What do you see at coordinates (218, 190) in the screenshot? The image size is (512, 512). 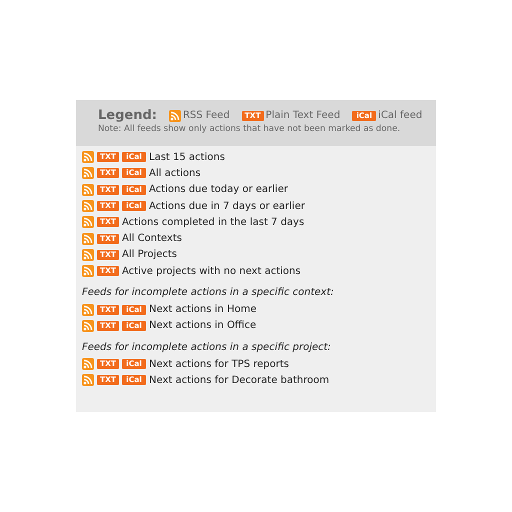 I see `feed-label: Actions due today or earlier` at bounding box center [218, 190].